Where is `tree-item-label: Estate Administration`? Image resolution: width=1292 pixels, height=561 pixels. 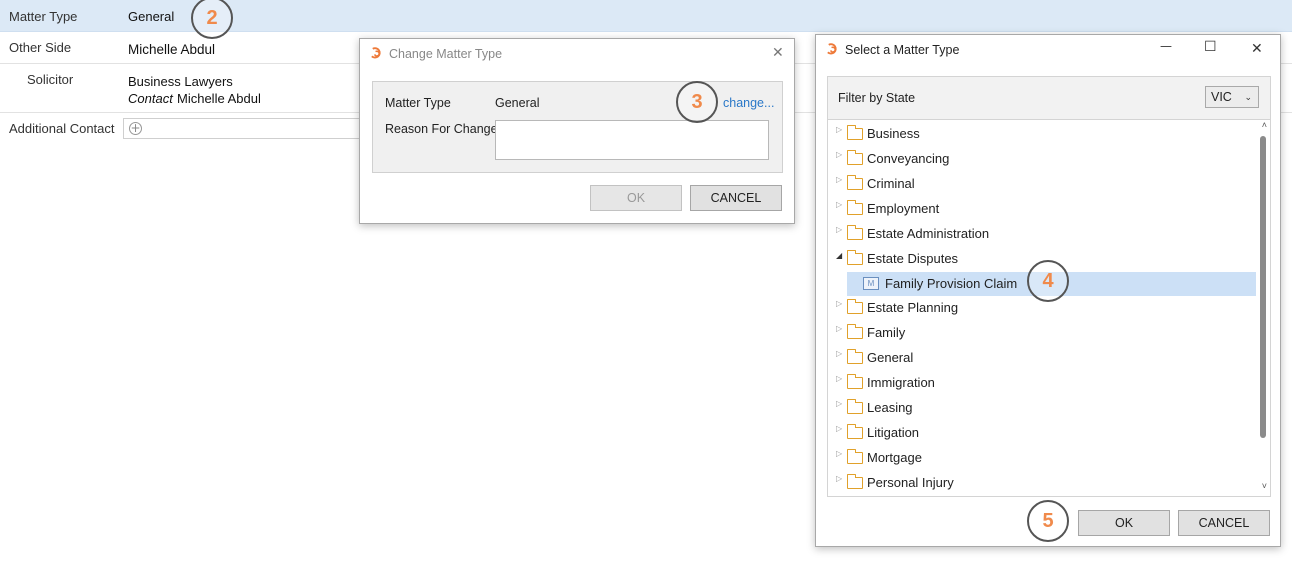
tree-item-label: Estate Administration is located at coordinates (928, 233).